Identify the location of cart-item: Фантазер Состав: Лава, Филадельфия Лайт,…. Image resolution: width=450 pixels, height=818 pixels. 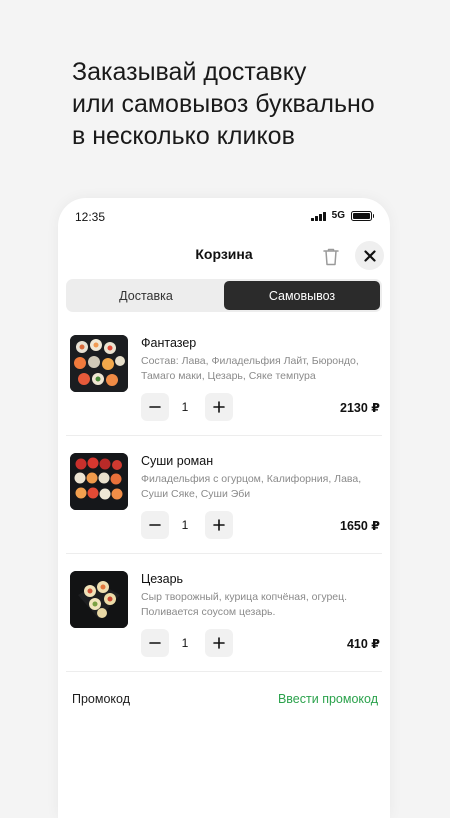
(224, 377).